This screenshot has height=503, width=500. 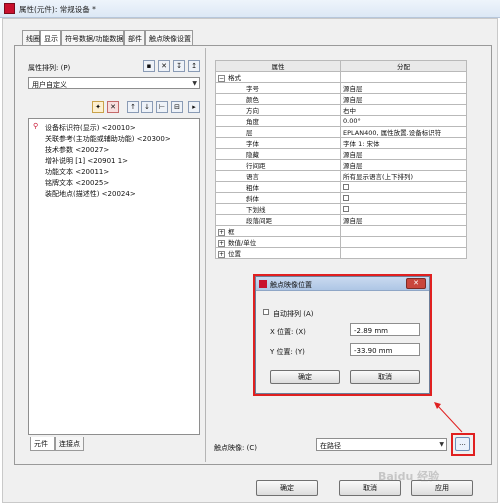 What do you see at coordinates (235, 448) in the screenshot?
I see `contact-image-label: 触点映像: (C)` at bounding box center [235, 448].